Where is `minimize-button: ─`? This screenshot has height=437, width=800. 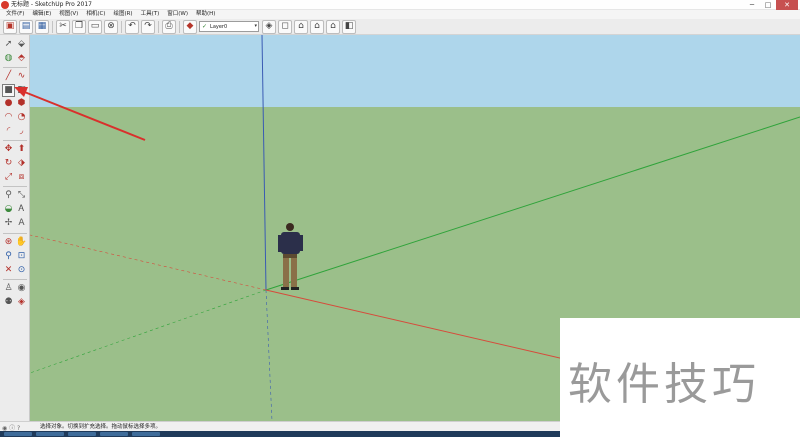
minimize-button: ─ is located at coordinates (752, 5).